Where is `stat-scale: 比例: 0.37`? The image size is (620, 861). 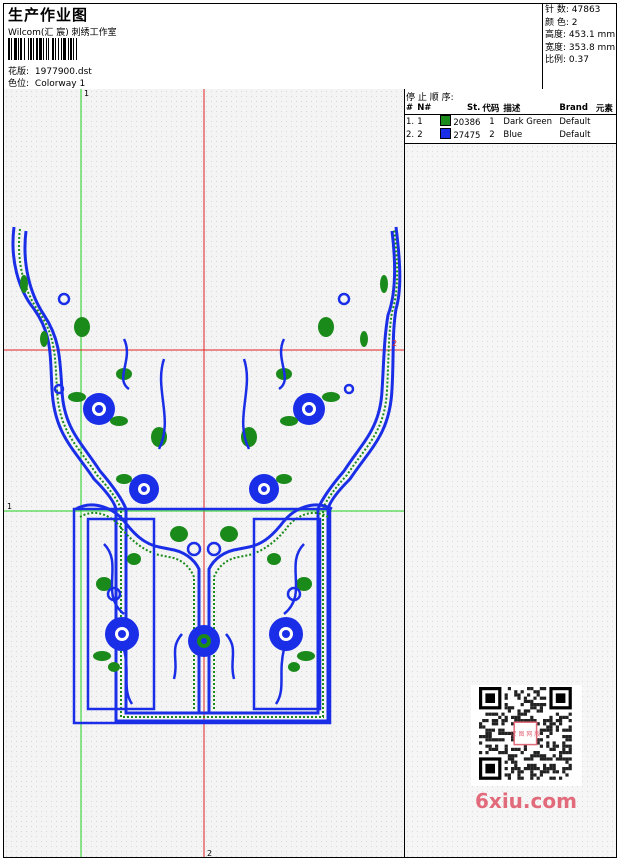 stat-scale: 比例: 0.37 is located at coordinates (567, 60).